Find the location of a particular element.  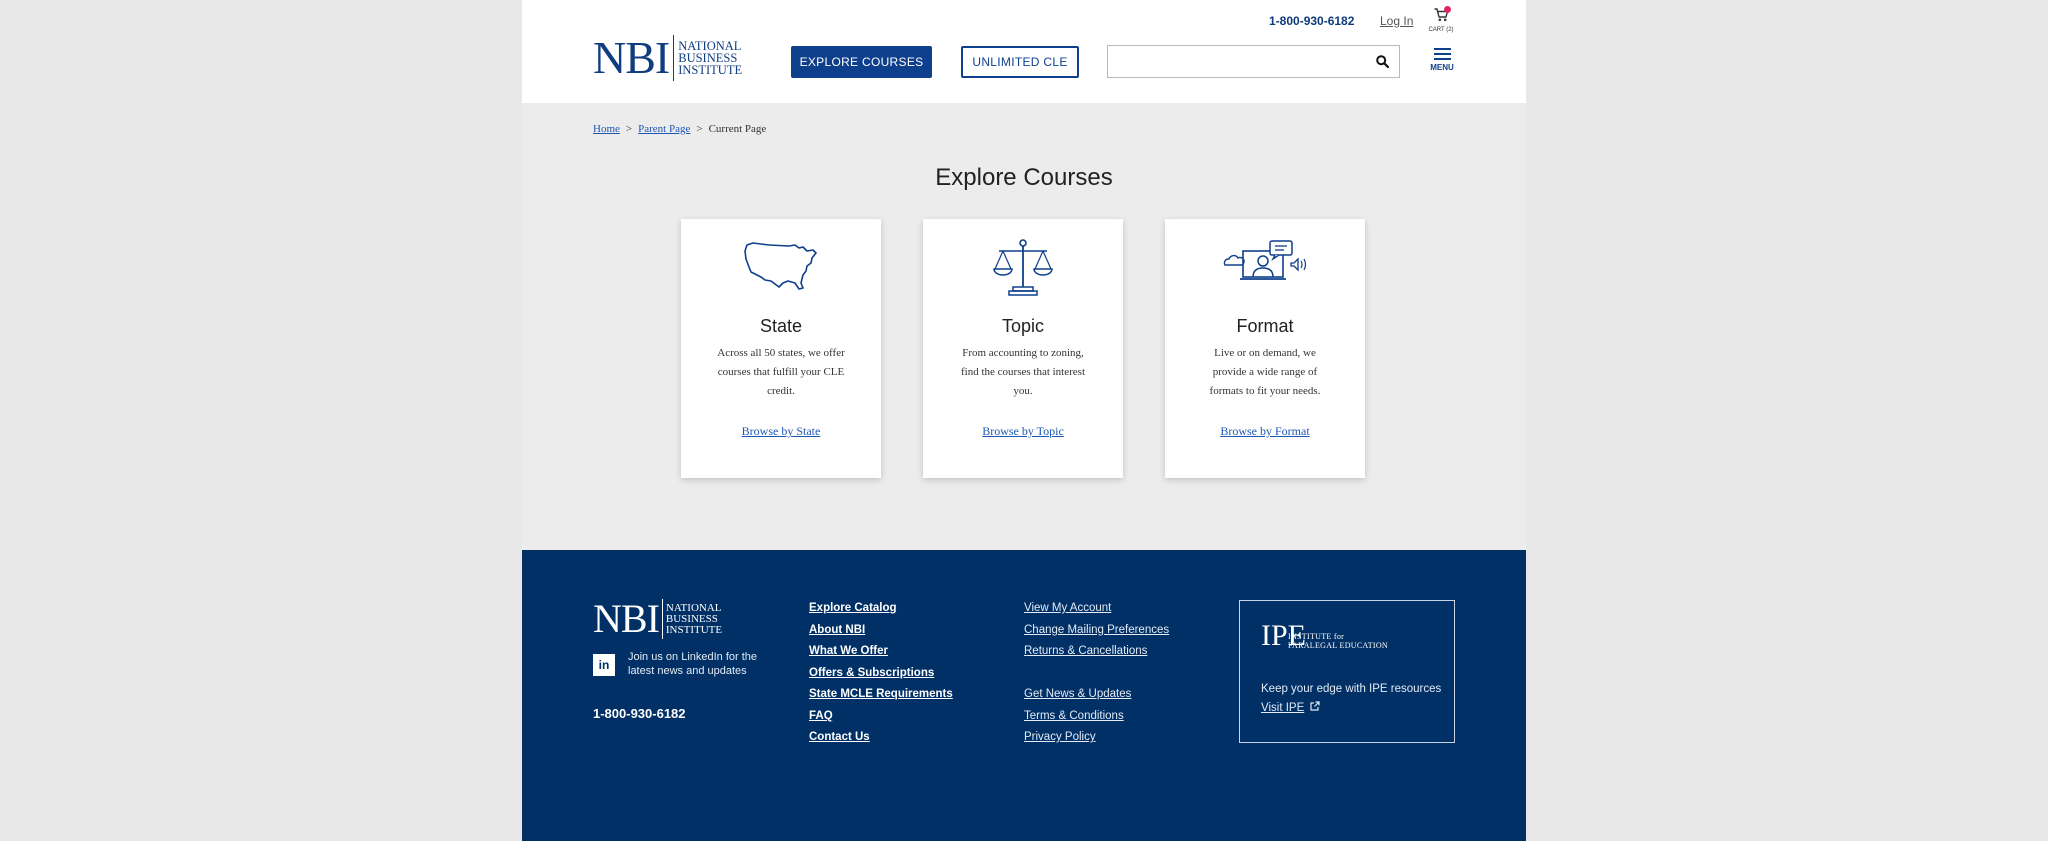

footer-link-what-we-offer: What We Offer is located at coordinates (881, 652).